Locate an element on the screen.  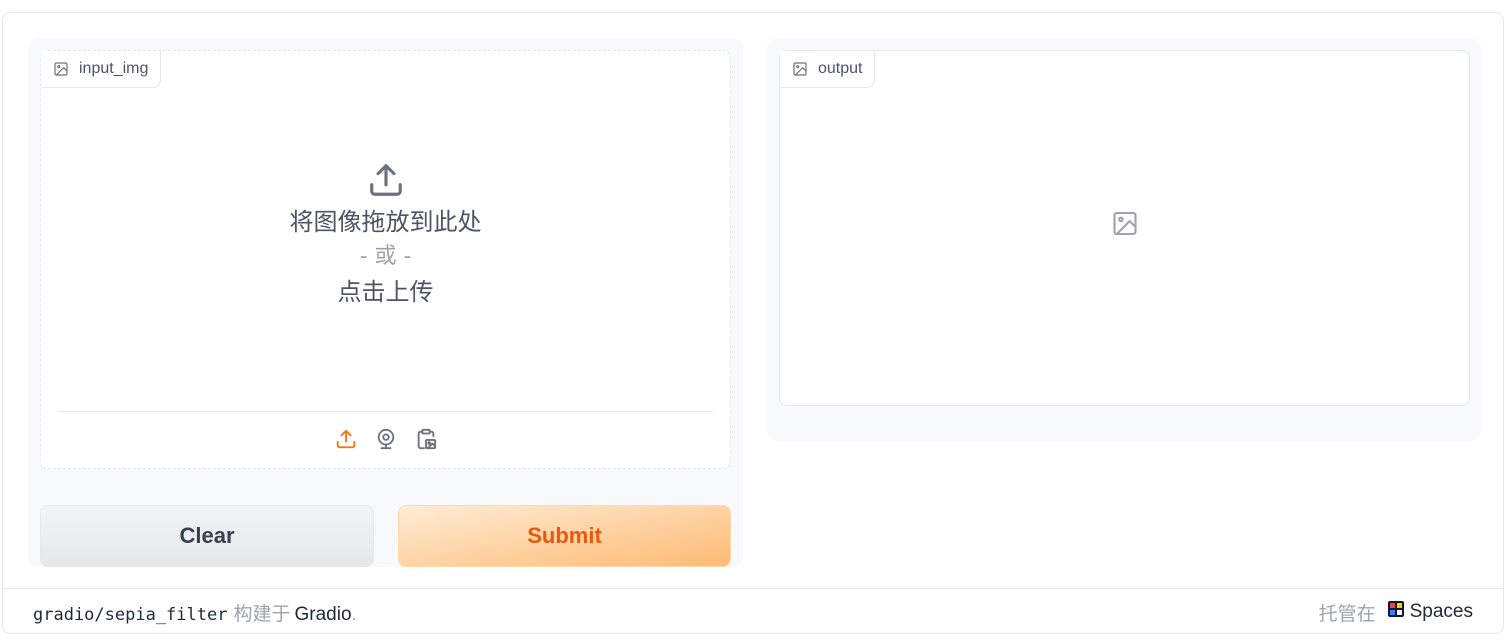
built-with-text: 构建于 is located at coordinates (262, 613).